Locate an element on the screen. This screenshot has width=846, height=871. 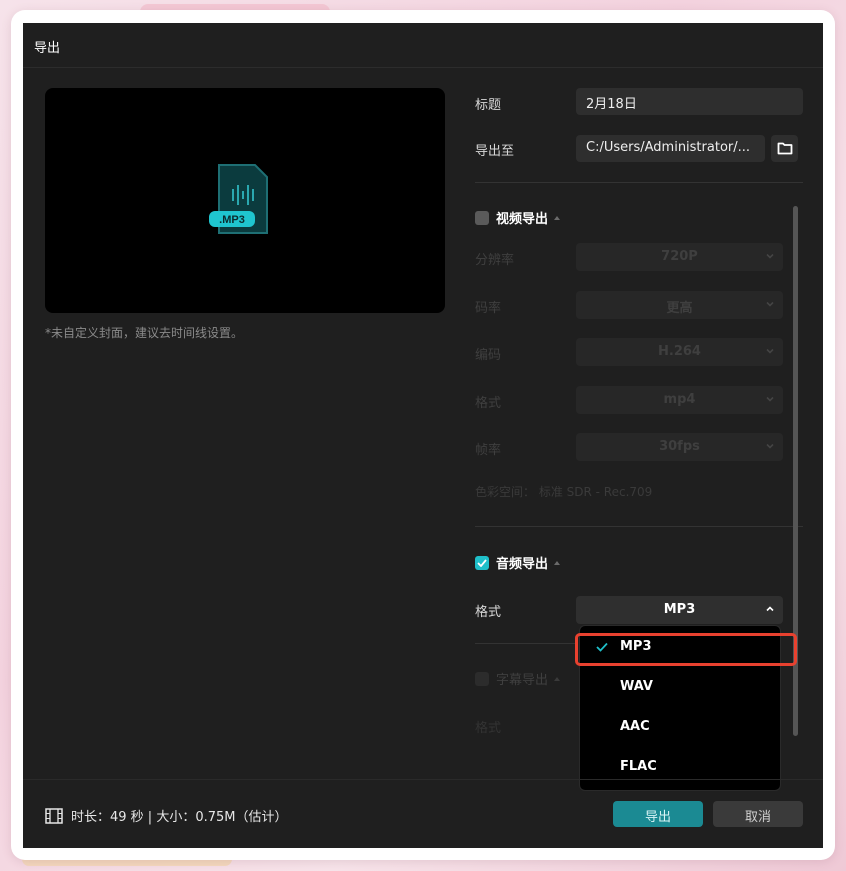
subtitle-export-toggle: 字幕导出 is located at coordinates (518, 678).